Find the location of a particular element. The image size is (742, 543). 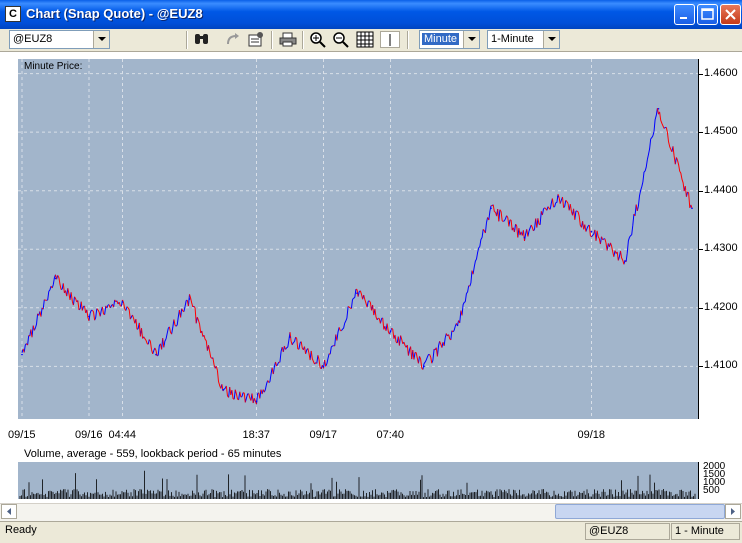

time-tick-label: 04:44 is located at coordinates (122, 435).